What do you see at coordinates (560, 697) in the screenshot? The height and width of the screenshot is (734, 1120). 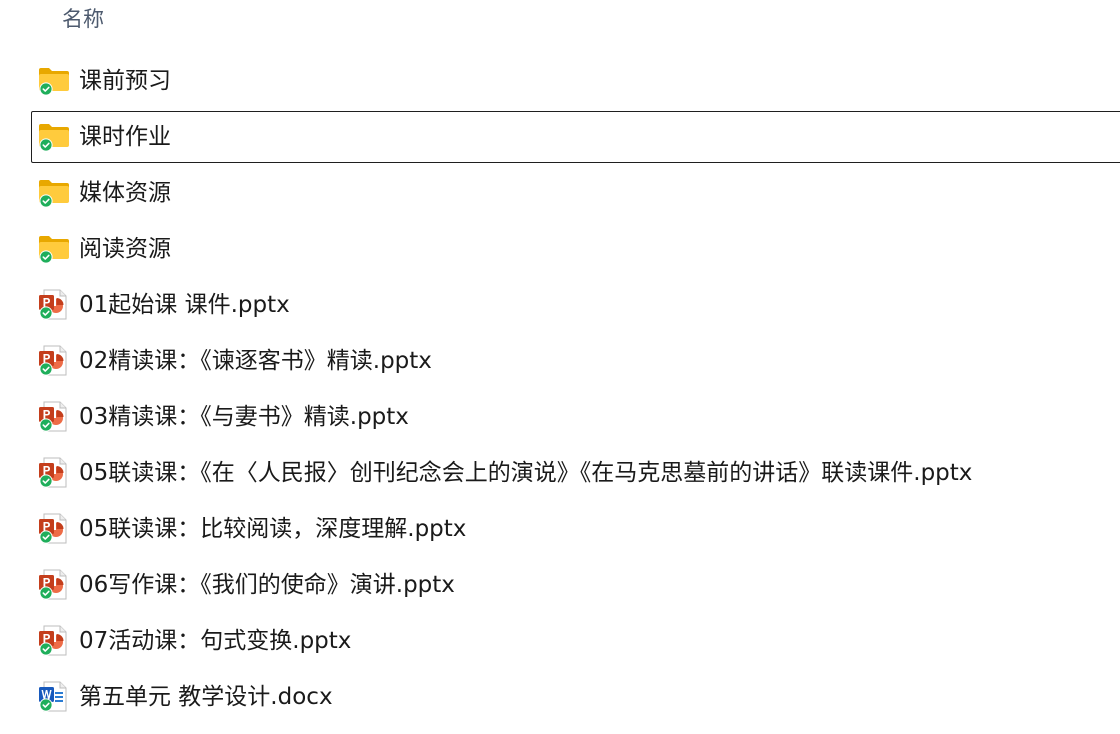 I see `file-row: 第五单元 教学设计.docx` at bounding box center [560, 697].